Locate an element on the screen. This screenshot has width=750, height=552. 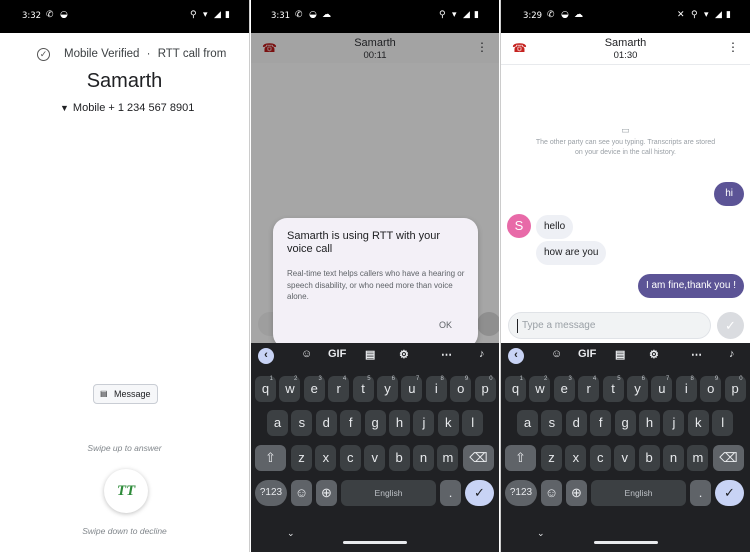
key-hint: 6 is located at coordinates (643, 379).